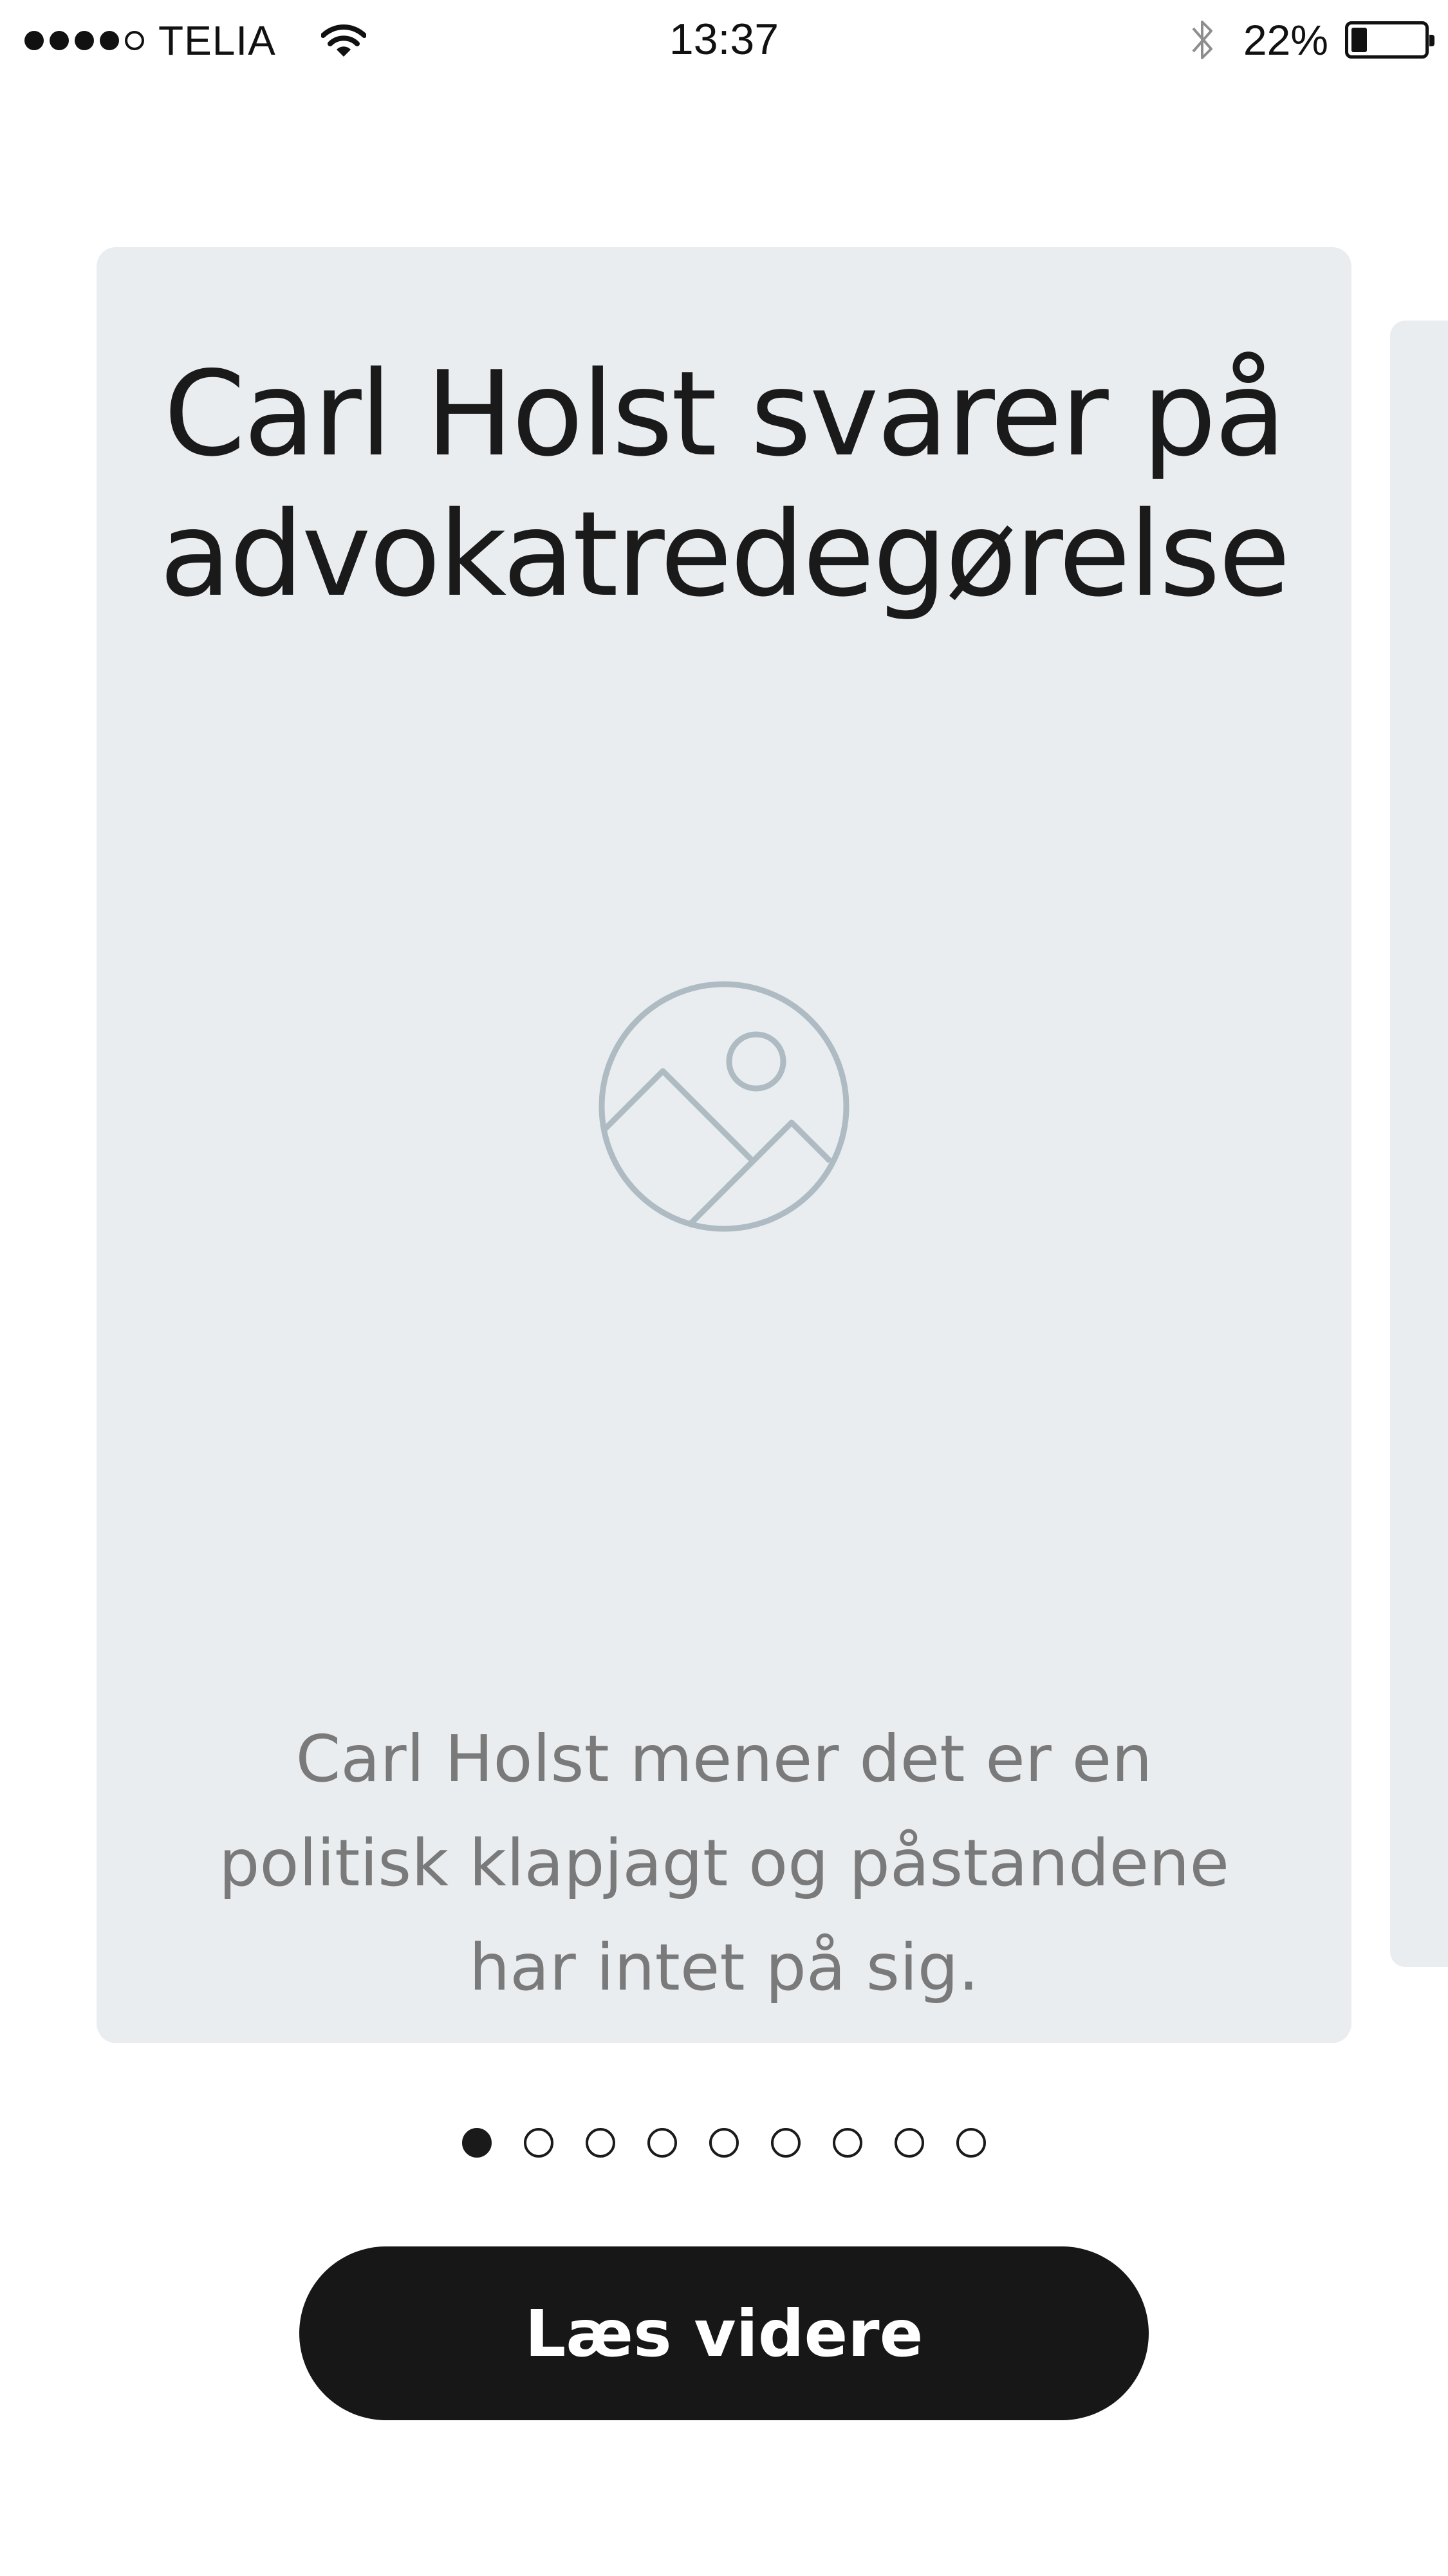  I want to click on image-placeholder-icon, so click(724, 1106).